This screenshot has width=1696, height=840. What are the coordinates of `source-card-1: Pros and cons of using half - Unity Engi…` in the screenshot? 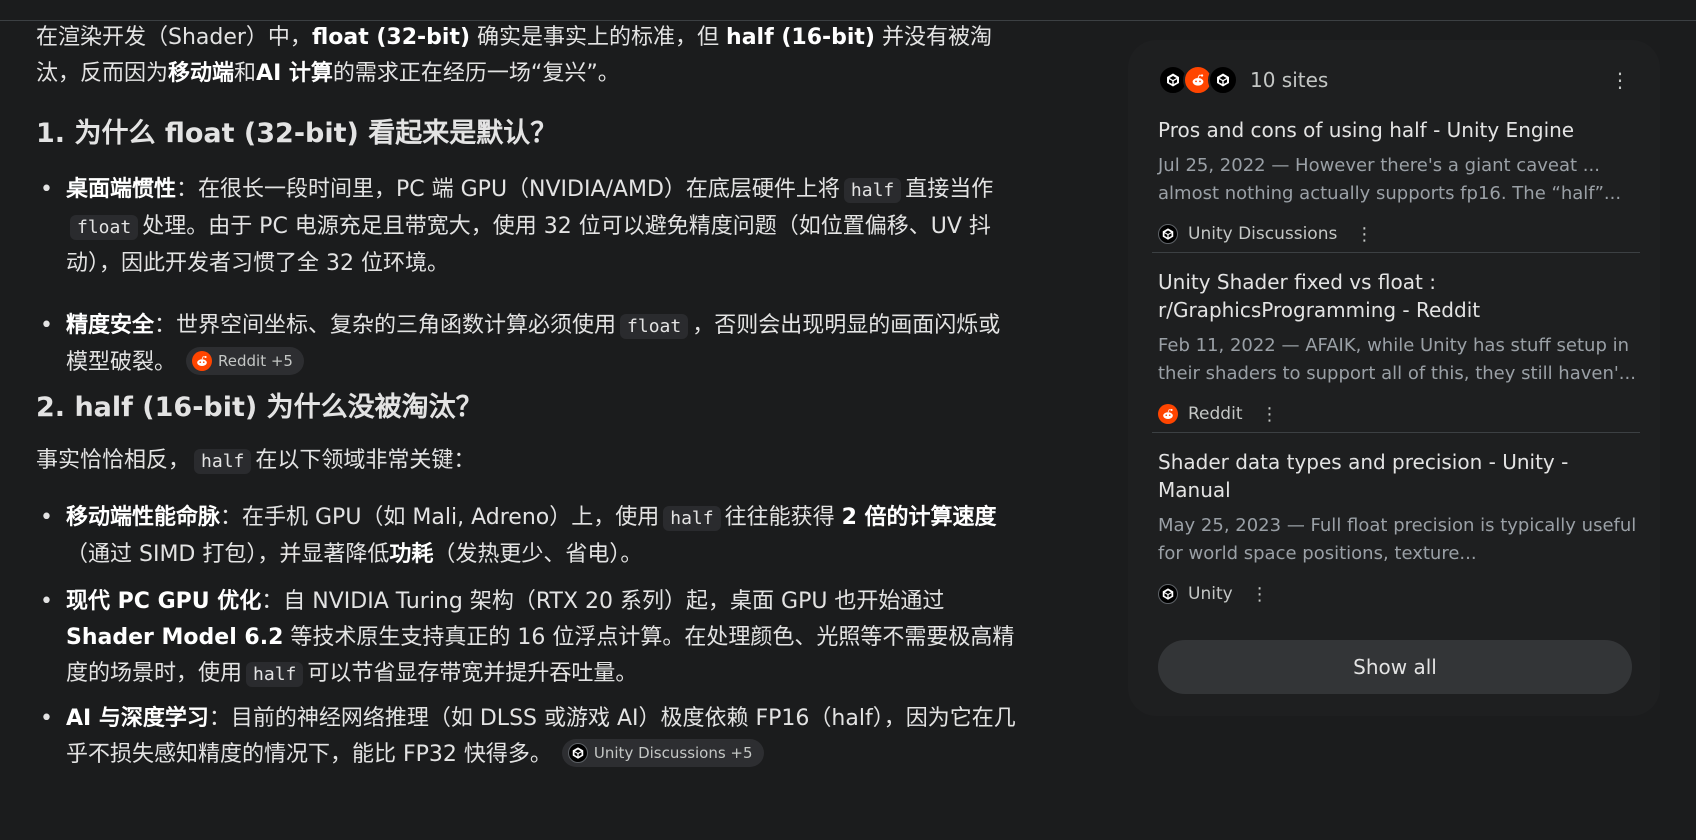 It's located at (1399, 182).